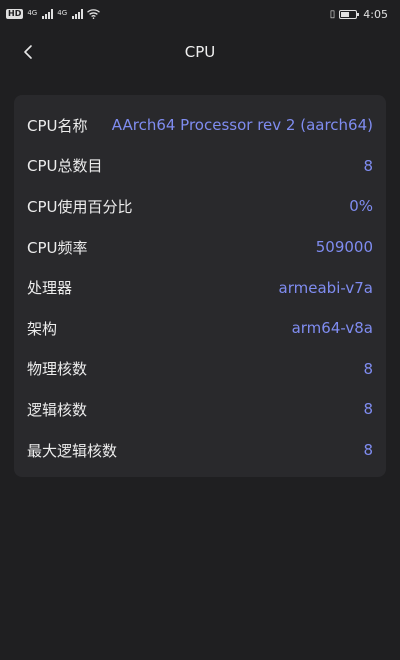 The width and height of the screenshot is (400, 660). Describe the element at coordinates (375, 14) in the screenshot. I see `status-time: 4:05` at that location.